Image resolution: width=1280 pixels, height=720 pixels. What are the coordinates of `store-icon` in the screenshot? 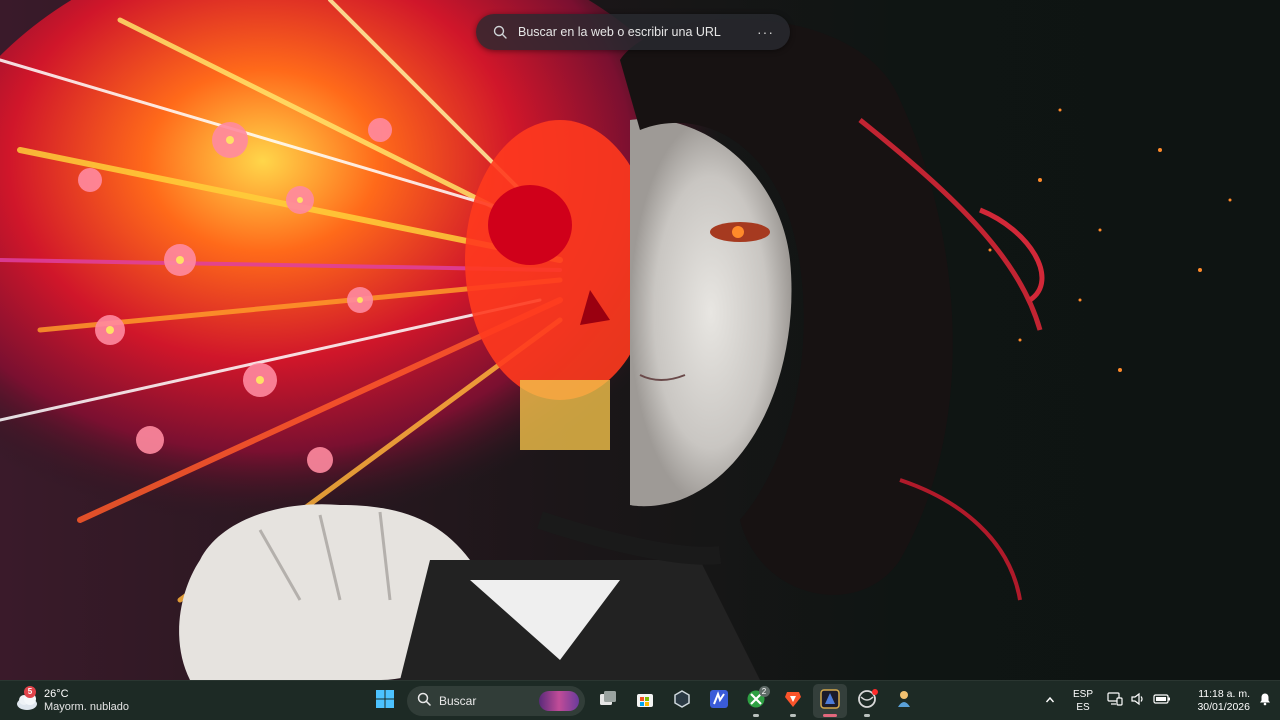 It's located at (645, 701).